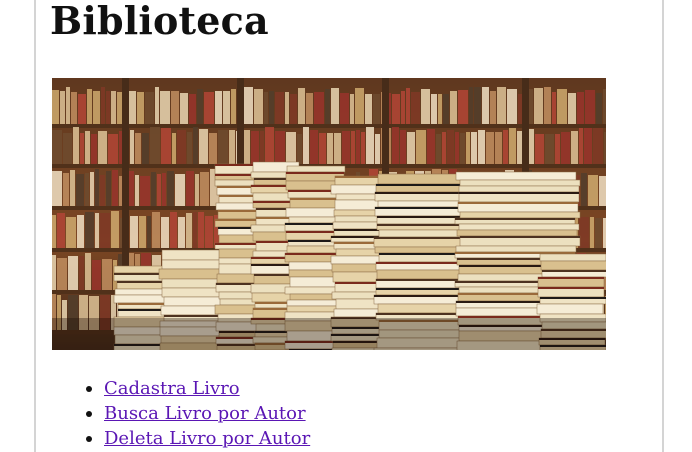  Describe the element at coordinates (207, 438) in the screenshot. I see `deleta-livro-autor-link: Deleta Livro por Autor` at that location.